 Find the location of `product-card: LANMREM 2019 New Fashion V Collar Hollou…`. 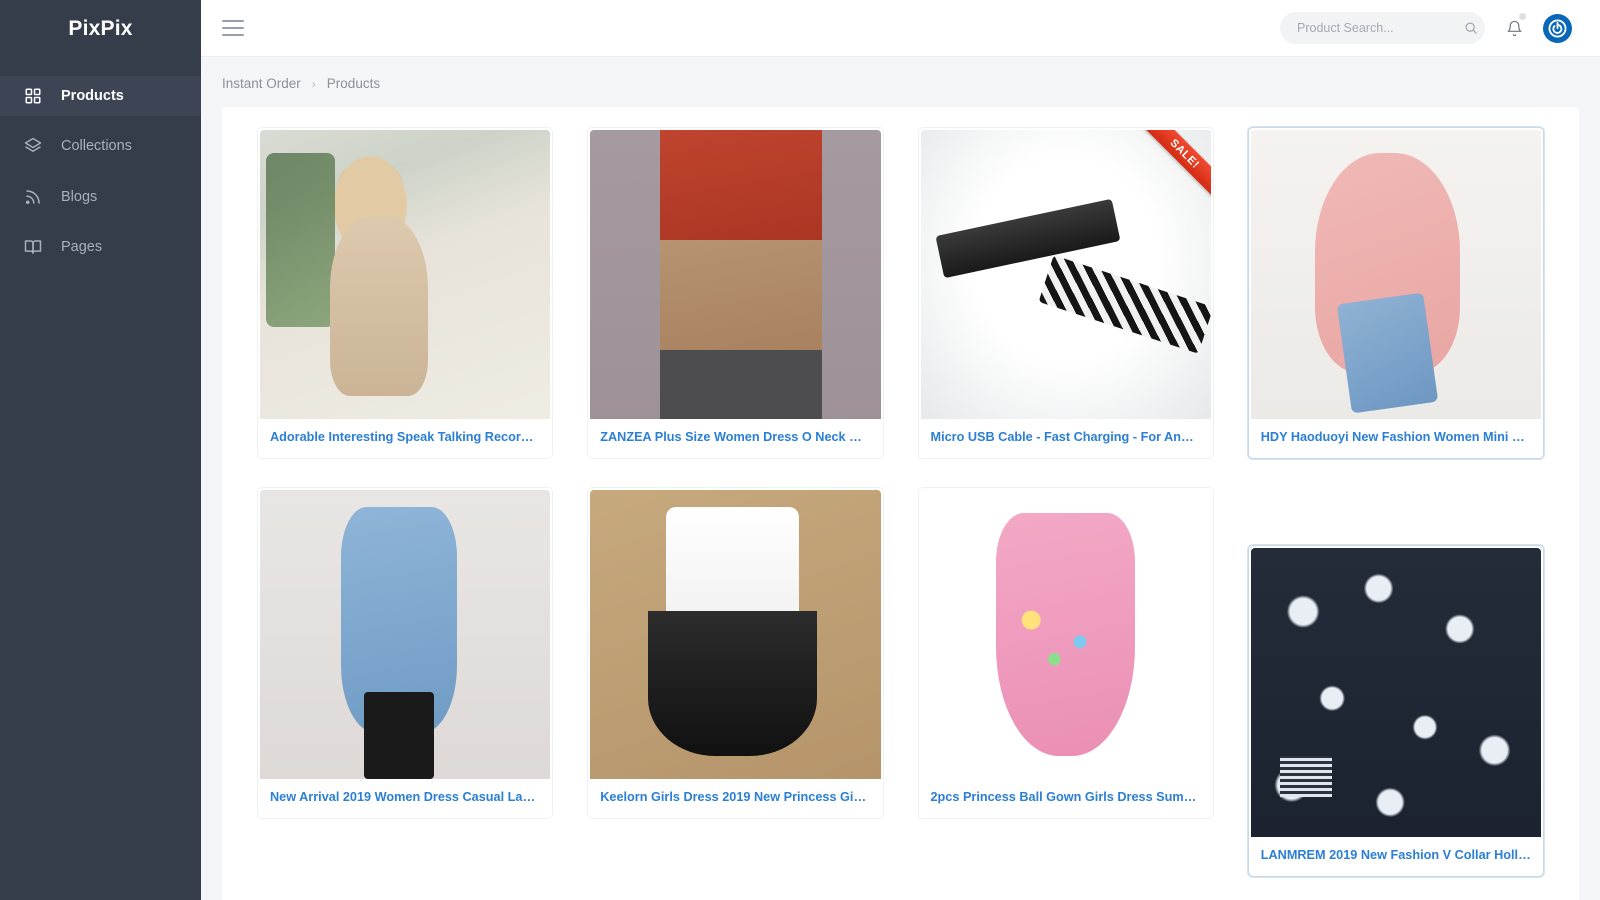

product-card: LANMREM 2019 New Fashion V Collar Hollou… is located at coordinates (1395, 710).